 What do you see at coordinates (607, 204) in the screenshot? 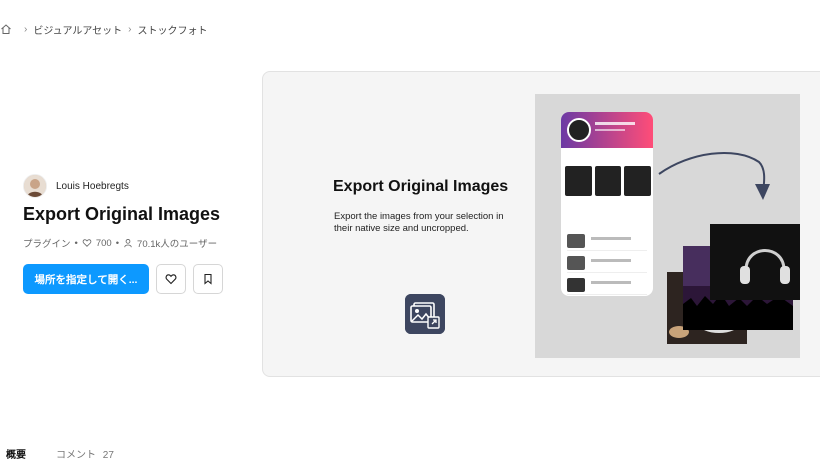
I see `phone-mockup` at bounding box center [607, 204].